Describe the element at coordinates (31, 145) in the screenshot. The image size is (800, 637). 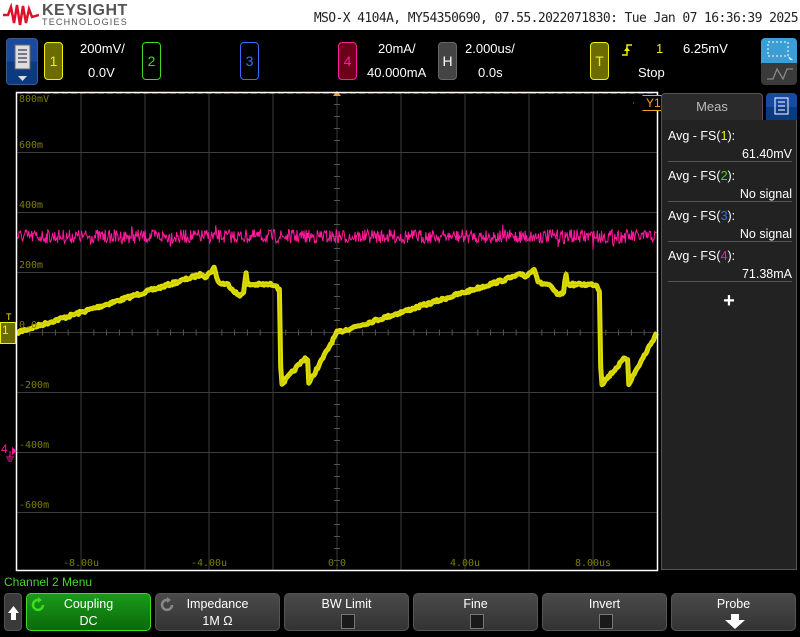
I see `y-tick-label: 600m` at that location.